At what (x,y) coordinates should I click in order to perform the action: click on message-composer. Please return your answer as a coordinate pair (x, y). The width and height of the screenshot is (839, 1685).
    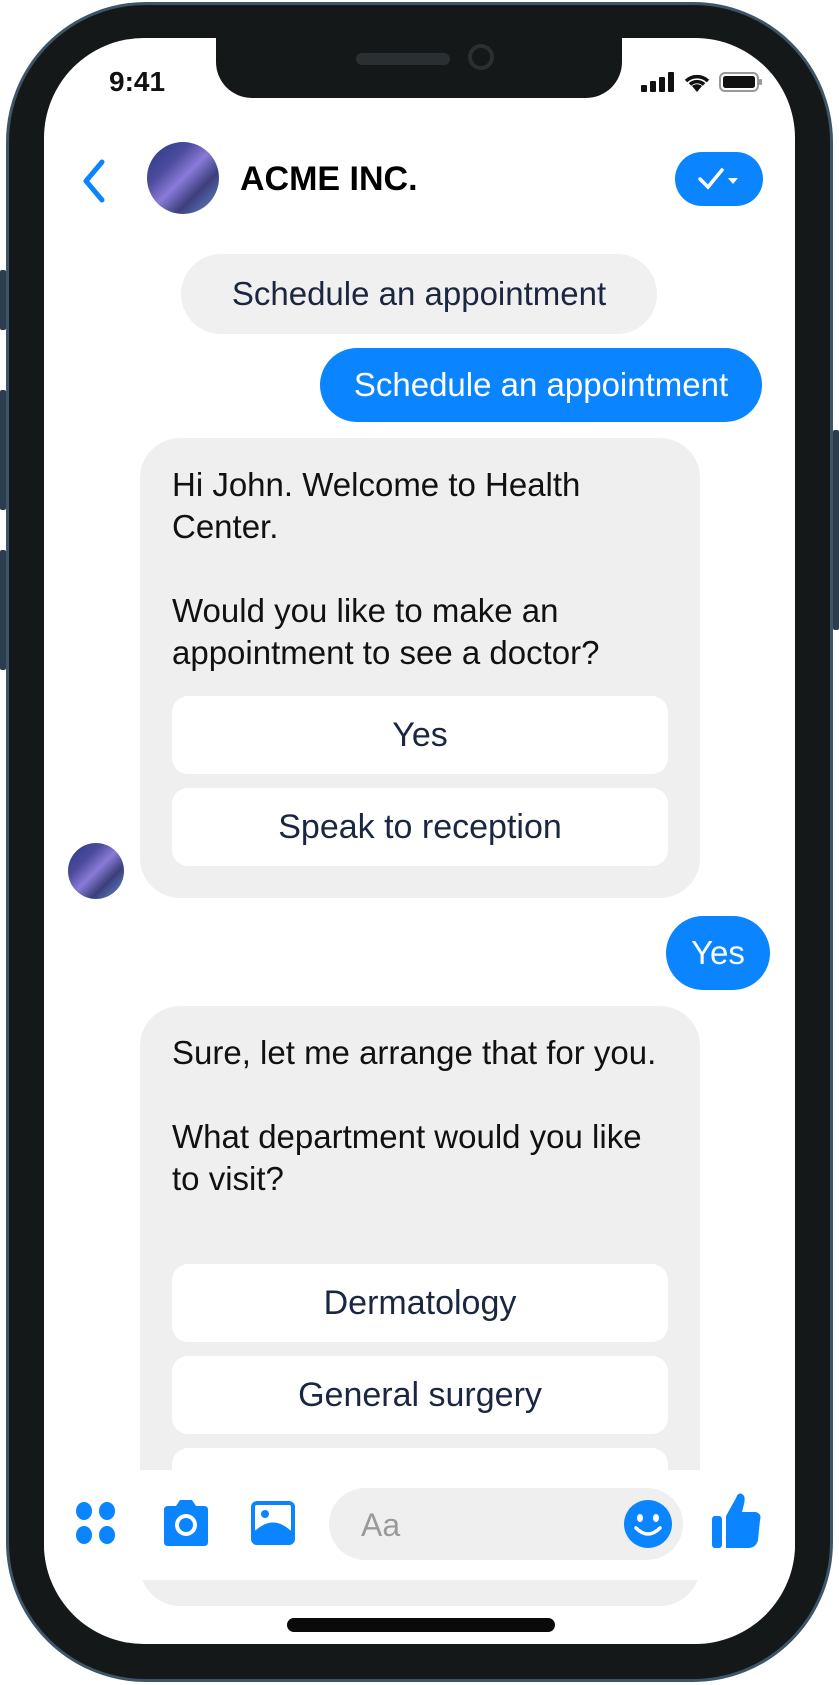
    Looking at the image, I should click on (419, 1525).